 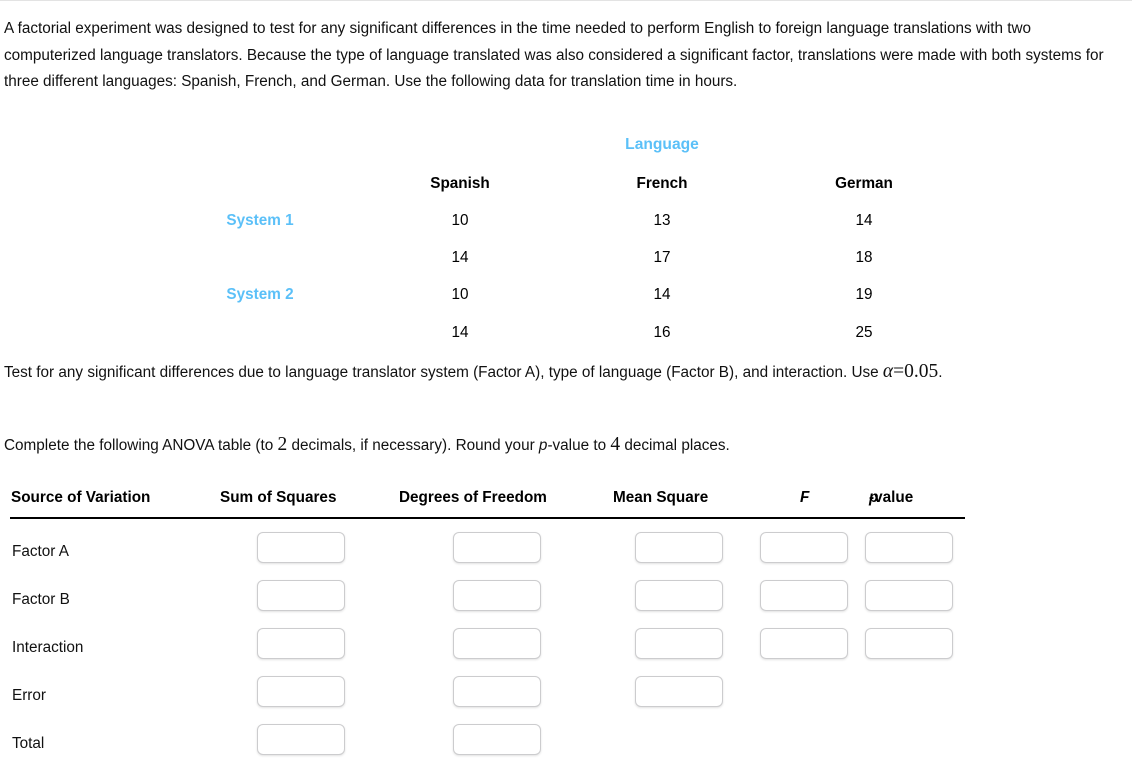 What do you see at coordinates (864, 332) in the screenshot?
I see `data-cell: 25` at bounding box center [864, 332].